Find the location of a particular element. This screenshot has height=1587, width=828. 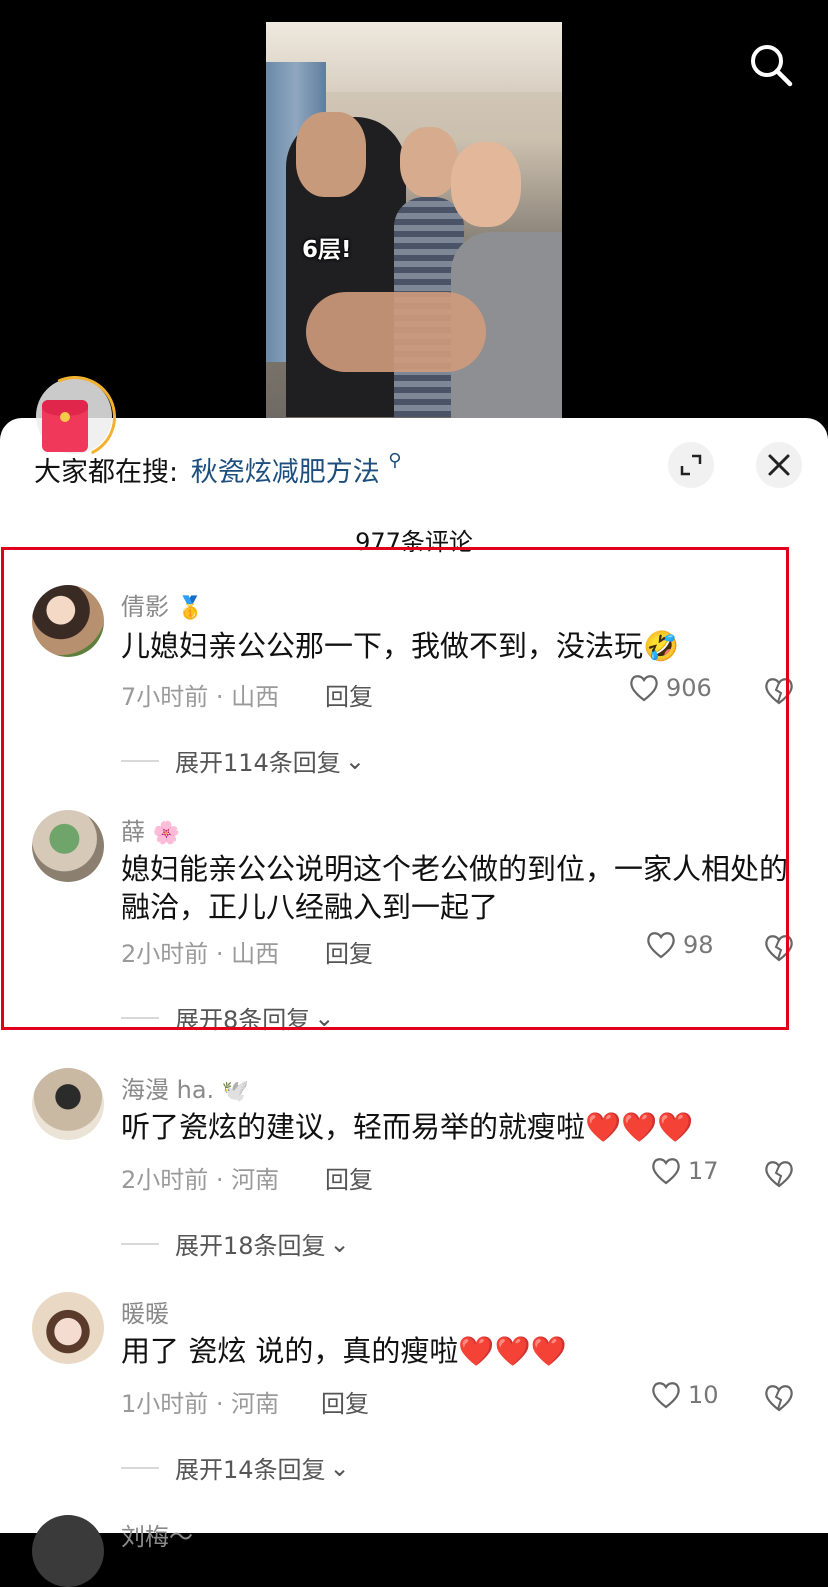

like-button: 98 is located at coordinates (679, 945).